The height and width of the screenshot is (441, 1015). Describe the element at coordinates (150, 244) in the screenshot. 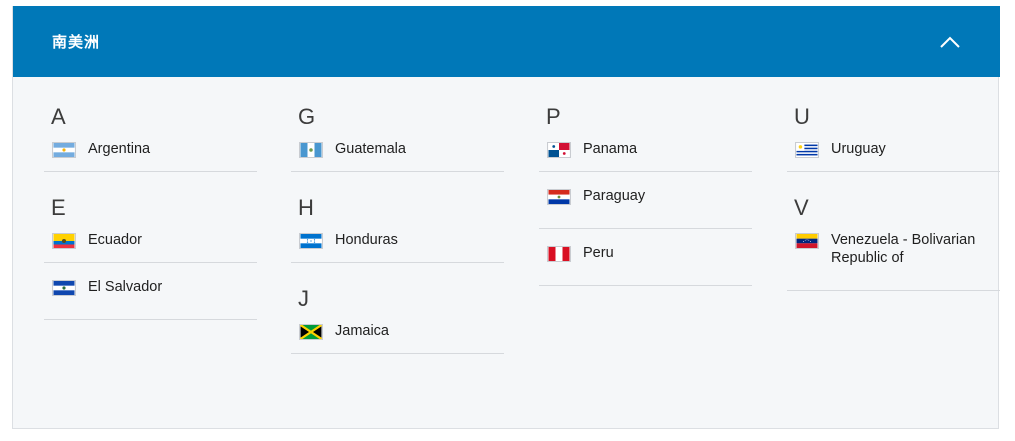

I see `country-item-ecuador: Ecuador` at that location.